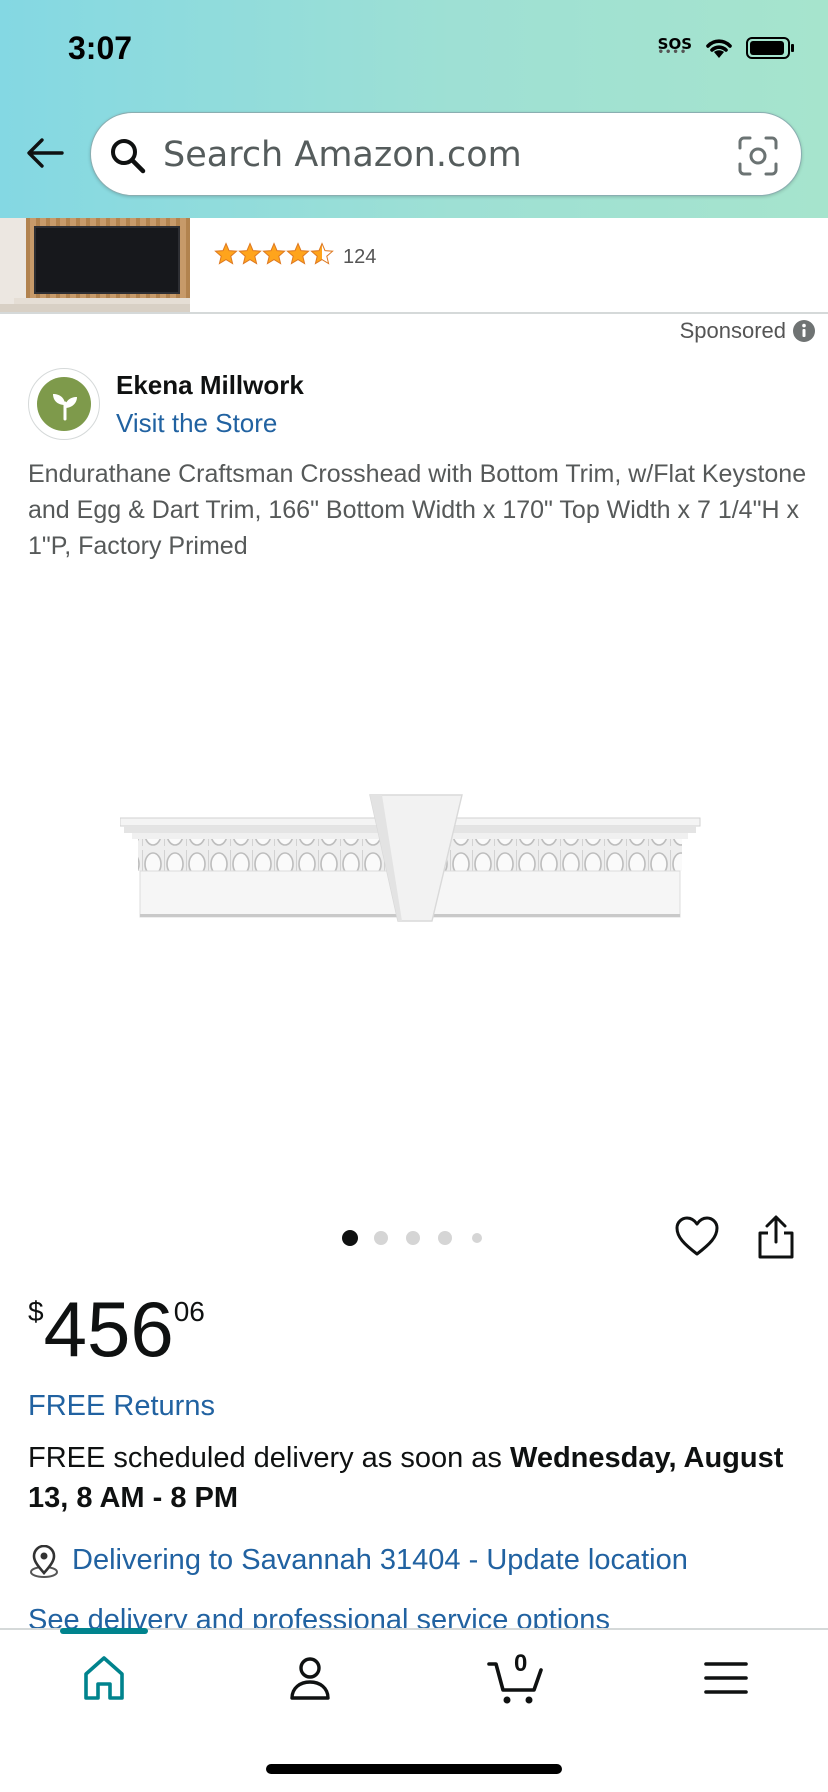 The width and height of the screenshot is (828, 1792). Describe the element at coordinates (350, 1238) in the screenshot. I see `carousel-dot-active` at that location.